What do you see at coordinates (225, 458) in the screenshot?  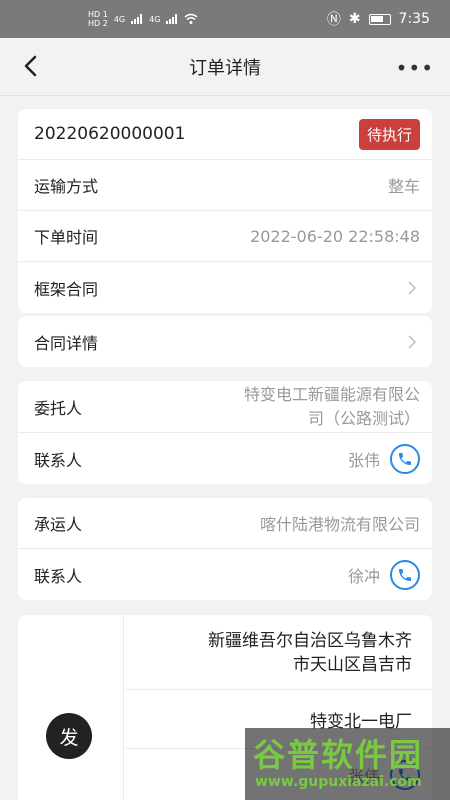 I see `consignor-contact-row: 联系人 张伟` at bounding box center [225, 458].